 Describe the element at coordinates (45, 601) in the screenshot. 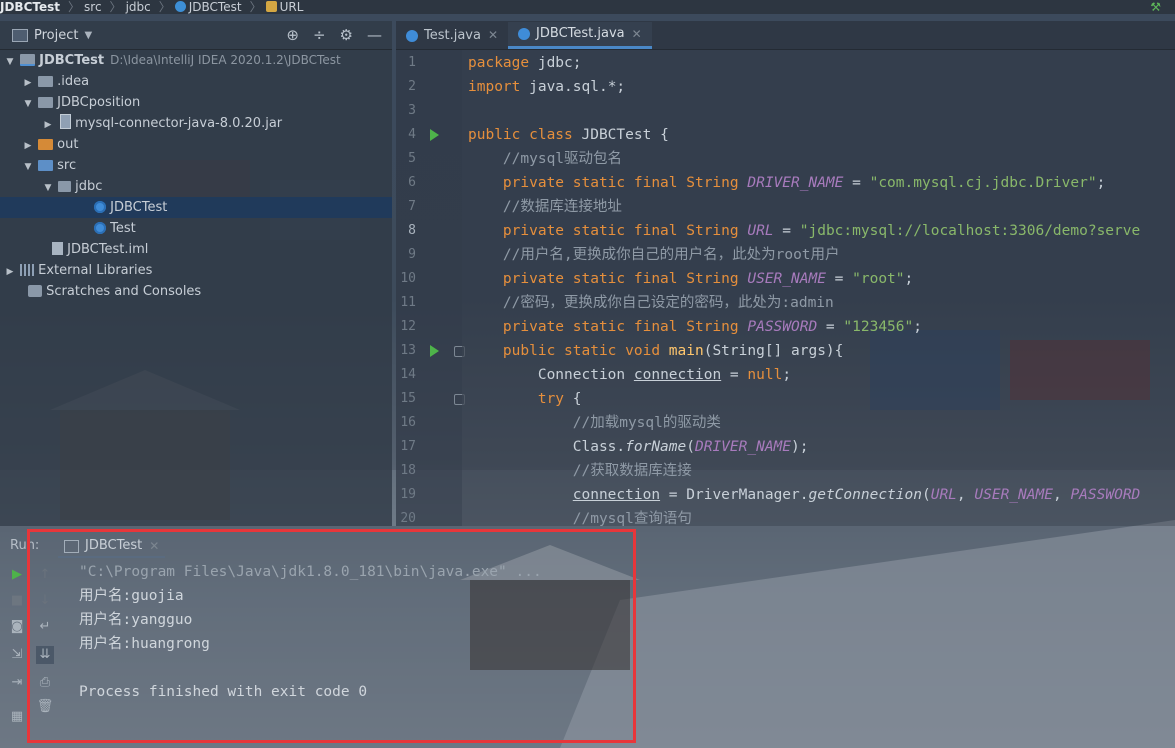

I see `arrow-down-icon: ↓` at that location.